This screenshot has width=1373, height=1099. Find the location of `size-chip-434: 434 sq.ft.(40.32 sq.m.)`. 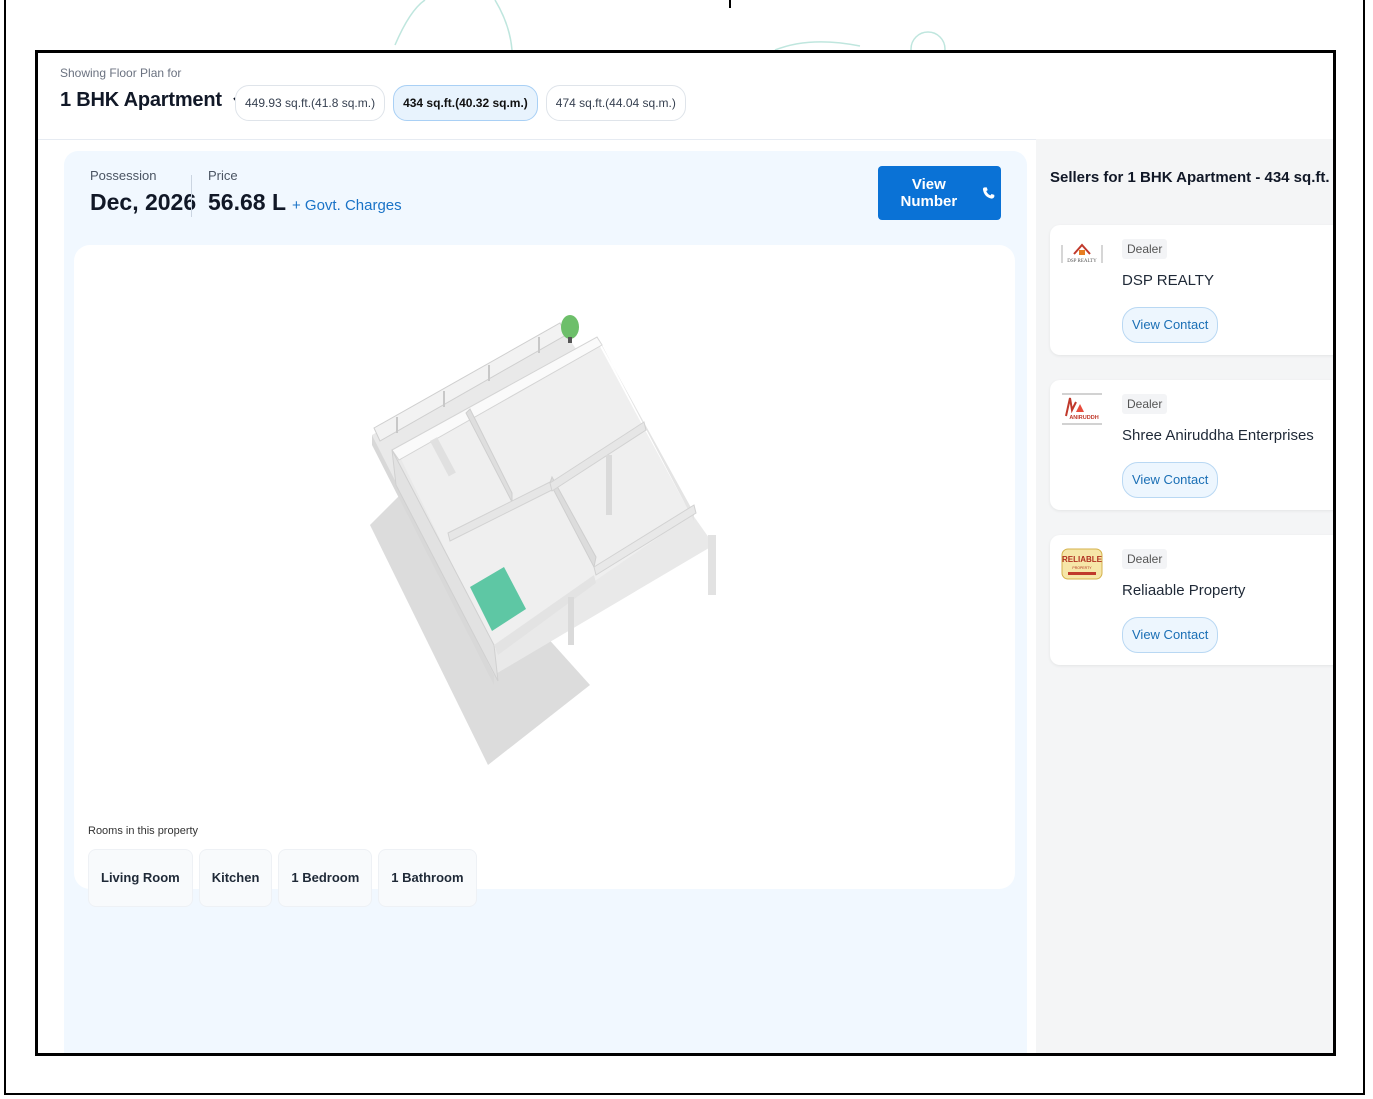

size-chip-434: 434 sq.ft.(40.32 sq.m.) is located at coordinates (465, 103).